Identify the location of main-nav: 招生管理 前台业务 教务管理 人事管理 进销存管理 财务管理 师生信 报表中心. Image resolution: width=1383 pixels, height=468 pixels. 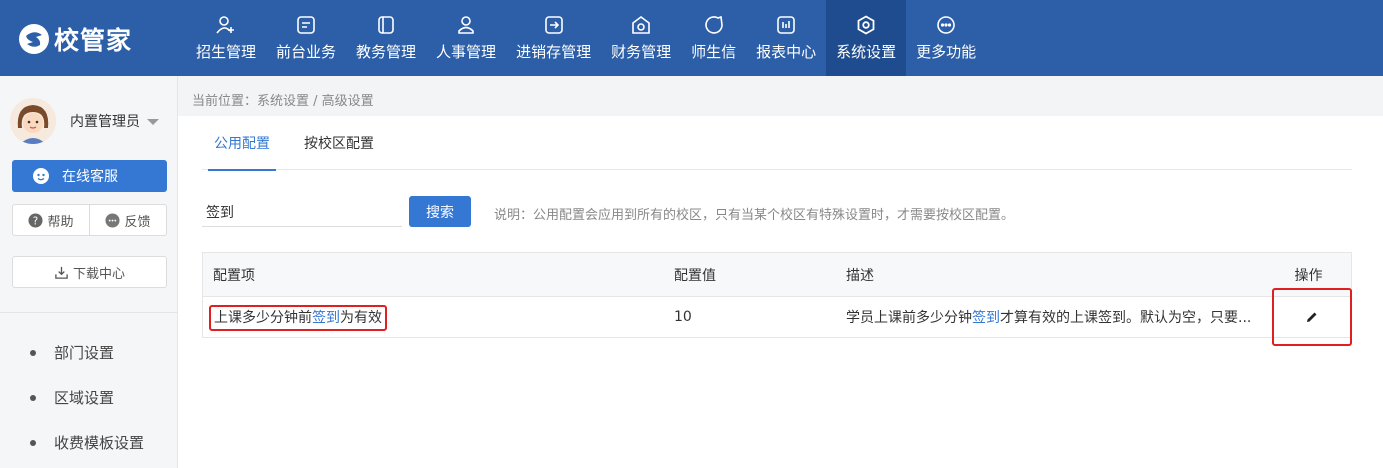
(586, 38).